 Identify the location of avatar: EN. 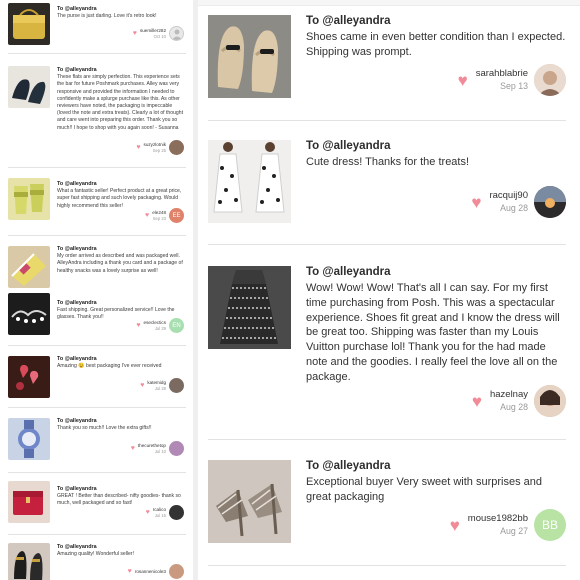
(176, 325).